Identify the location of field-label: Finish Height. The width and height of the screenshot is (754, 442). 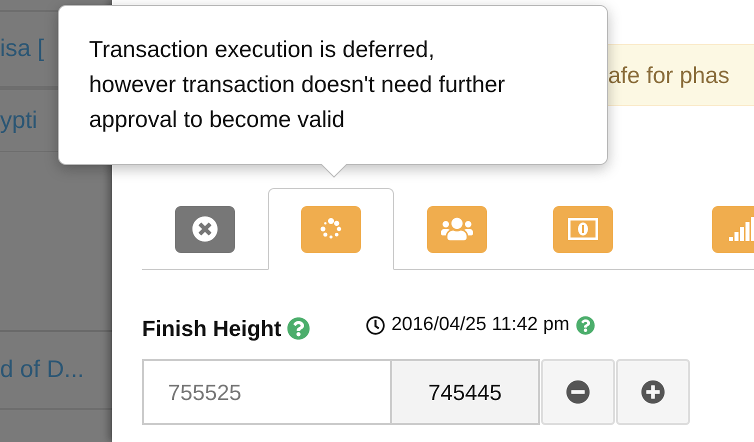
(212, 329).